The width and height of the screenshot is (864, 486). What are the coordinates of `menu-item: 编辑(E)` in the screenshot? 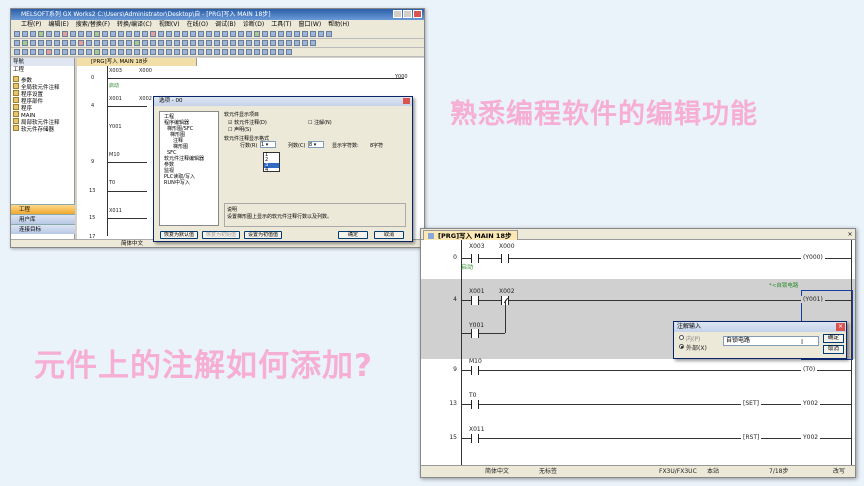 It's located at (58, 25).